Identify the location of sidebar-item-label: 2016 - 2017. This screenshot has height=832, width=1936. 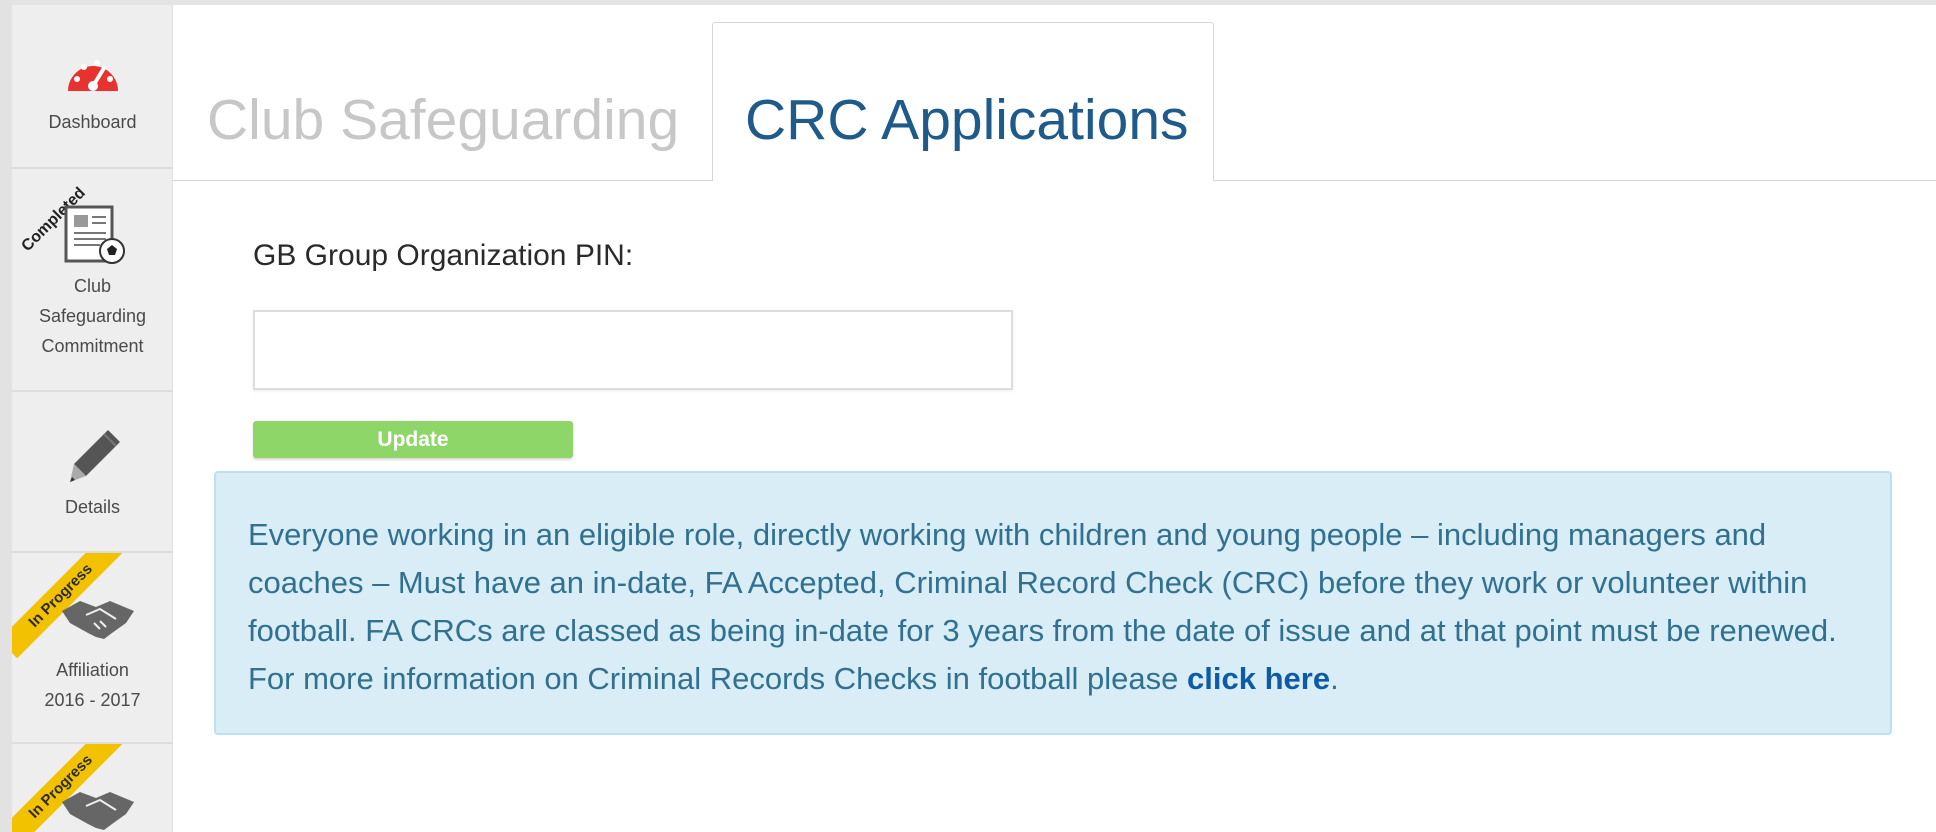
(92, 700).